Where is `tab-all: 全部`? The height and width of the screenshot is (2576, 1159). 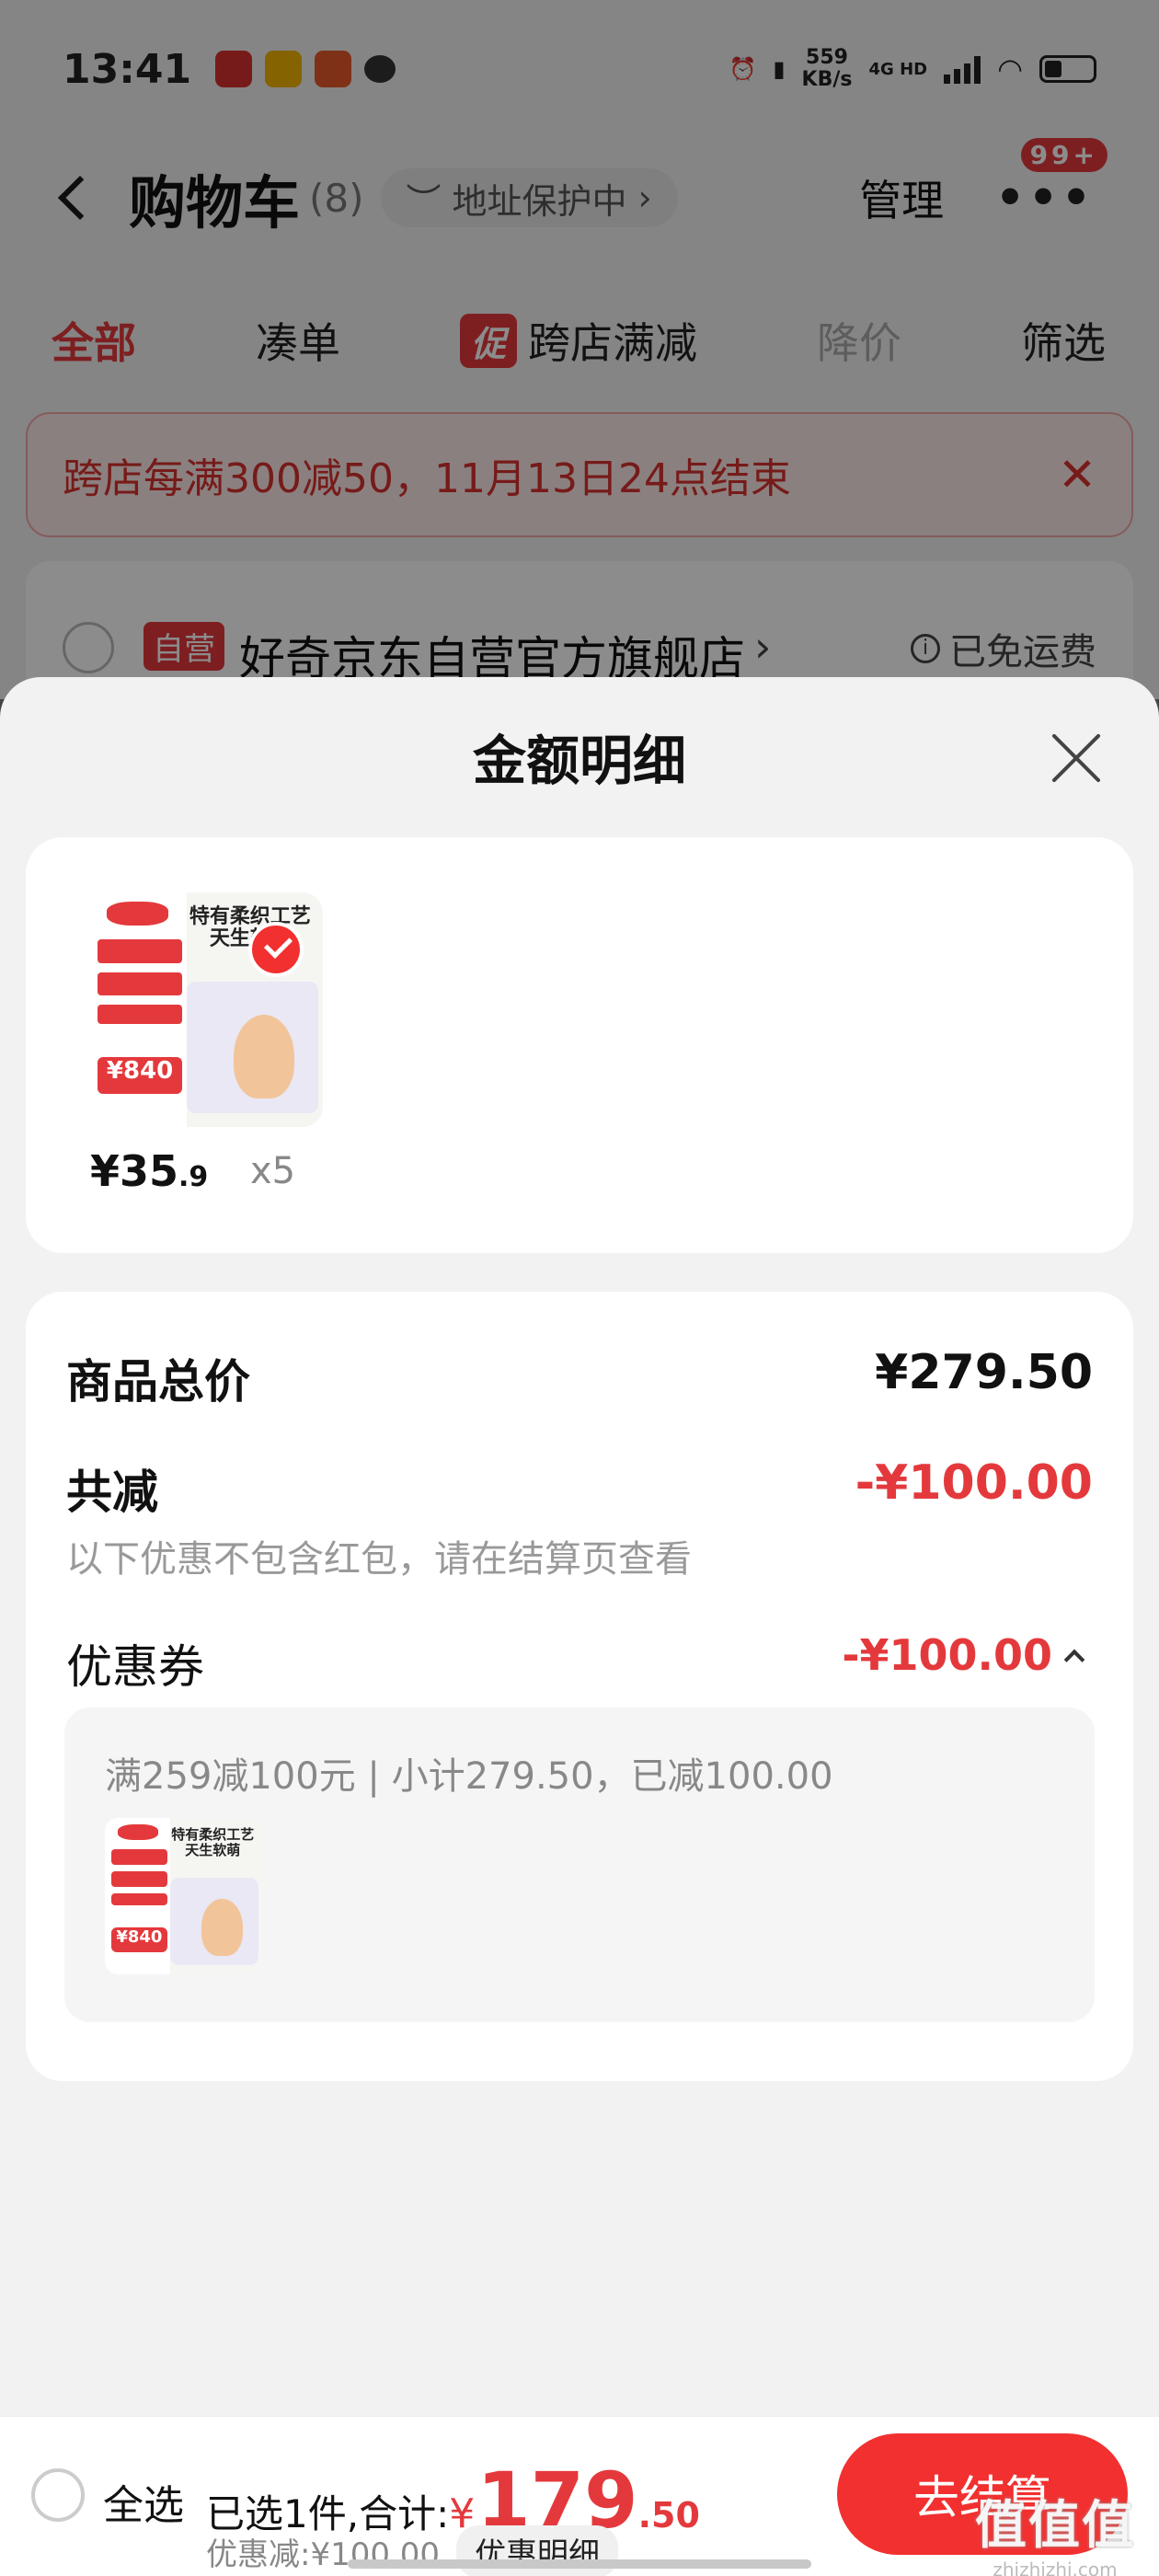 tab-all: 全部 is located at coordinates (94, 340).